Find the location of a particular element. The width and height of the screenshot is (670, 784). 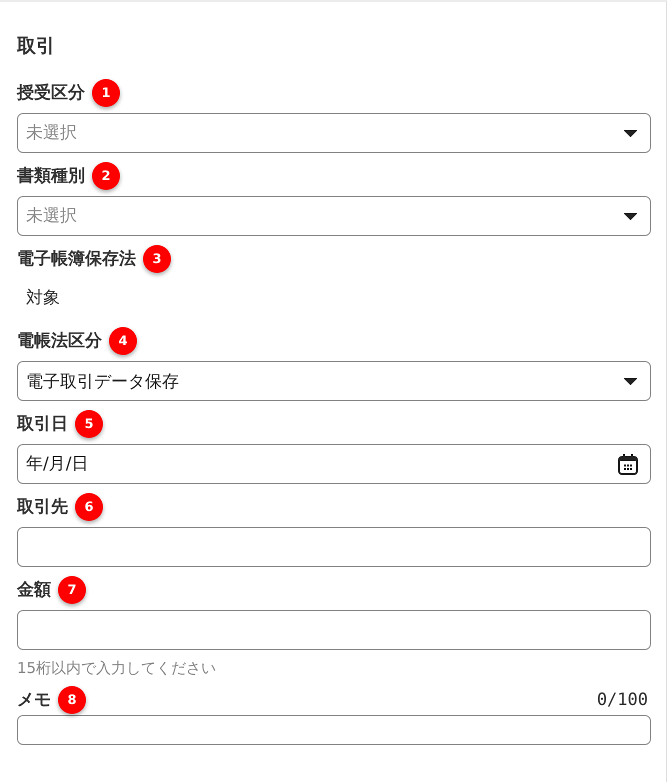

date-field: 年/月/日 is located at coordinates (334, 464).